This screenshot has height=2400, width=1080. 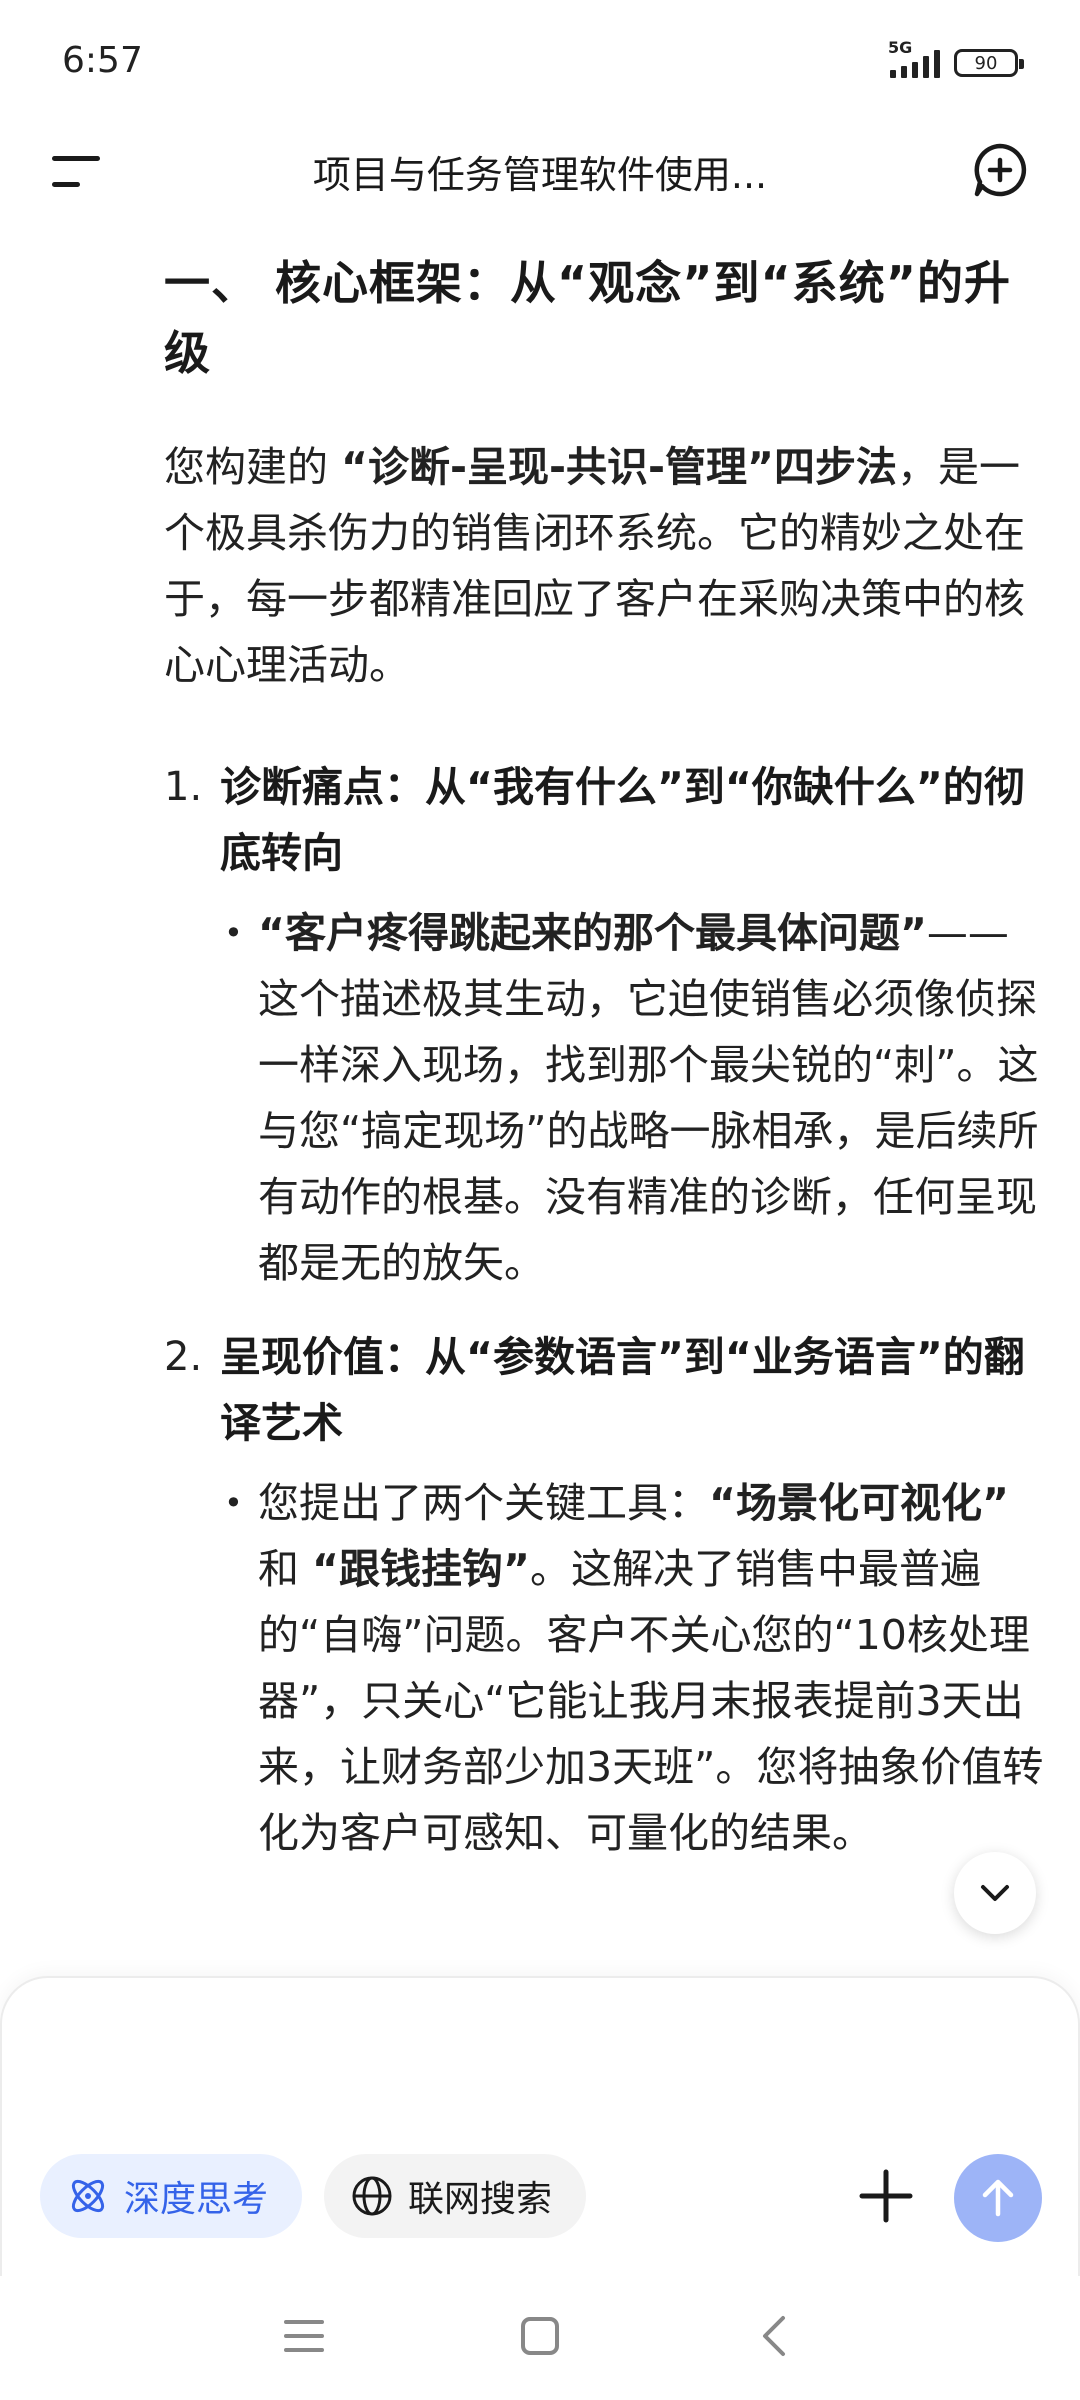 I want to click on scroll-to-bottom-button, so click(x=995, y=1893).